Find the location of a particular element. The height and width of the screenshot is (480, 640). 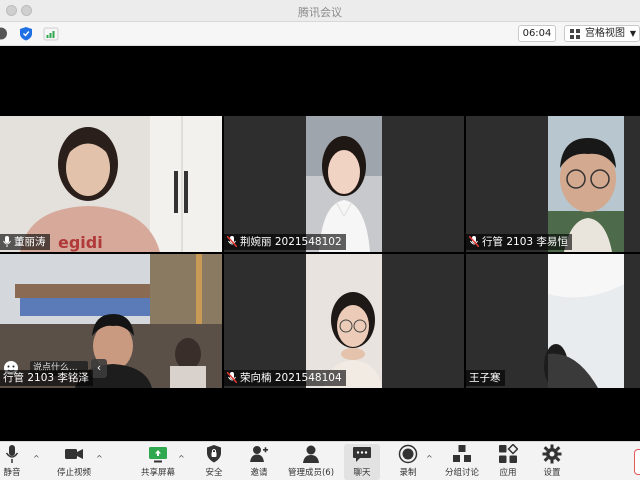

video-tile: 荆婉丽 2021548102 is located at coordinates (344, 184).